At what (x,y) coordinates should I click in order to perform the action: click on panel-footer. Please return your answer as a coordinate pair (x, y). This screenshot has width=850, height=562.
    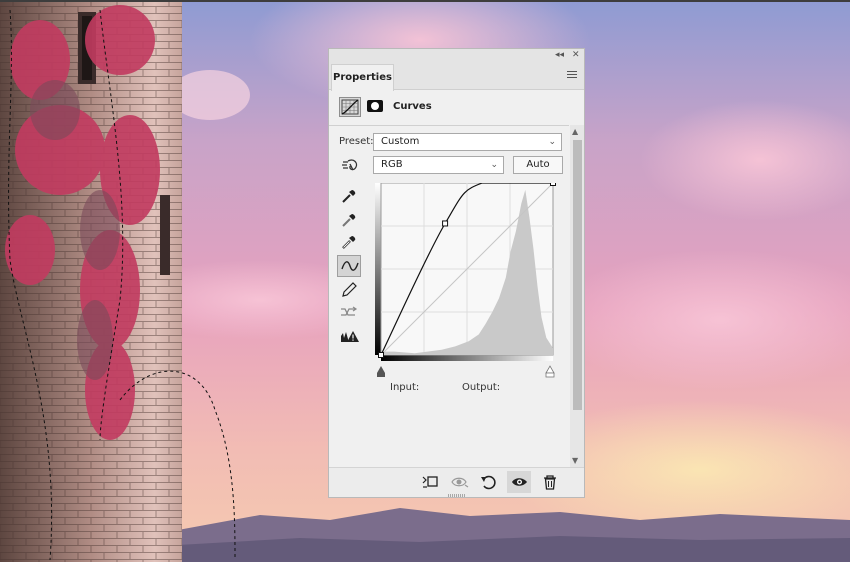
    Looking at the image, I should click on (456, 482).